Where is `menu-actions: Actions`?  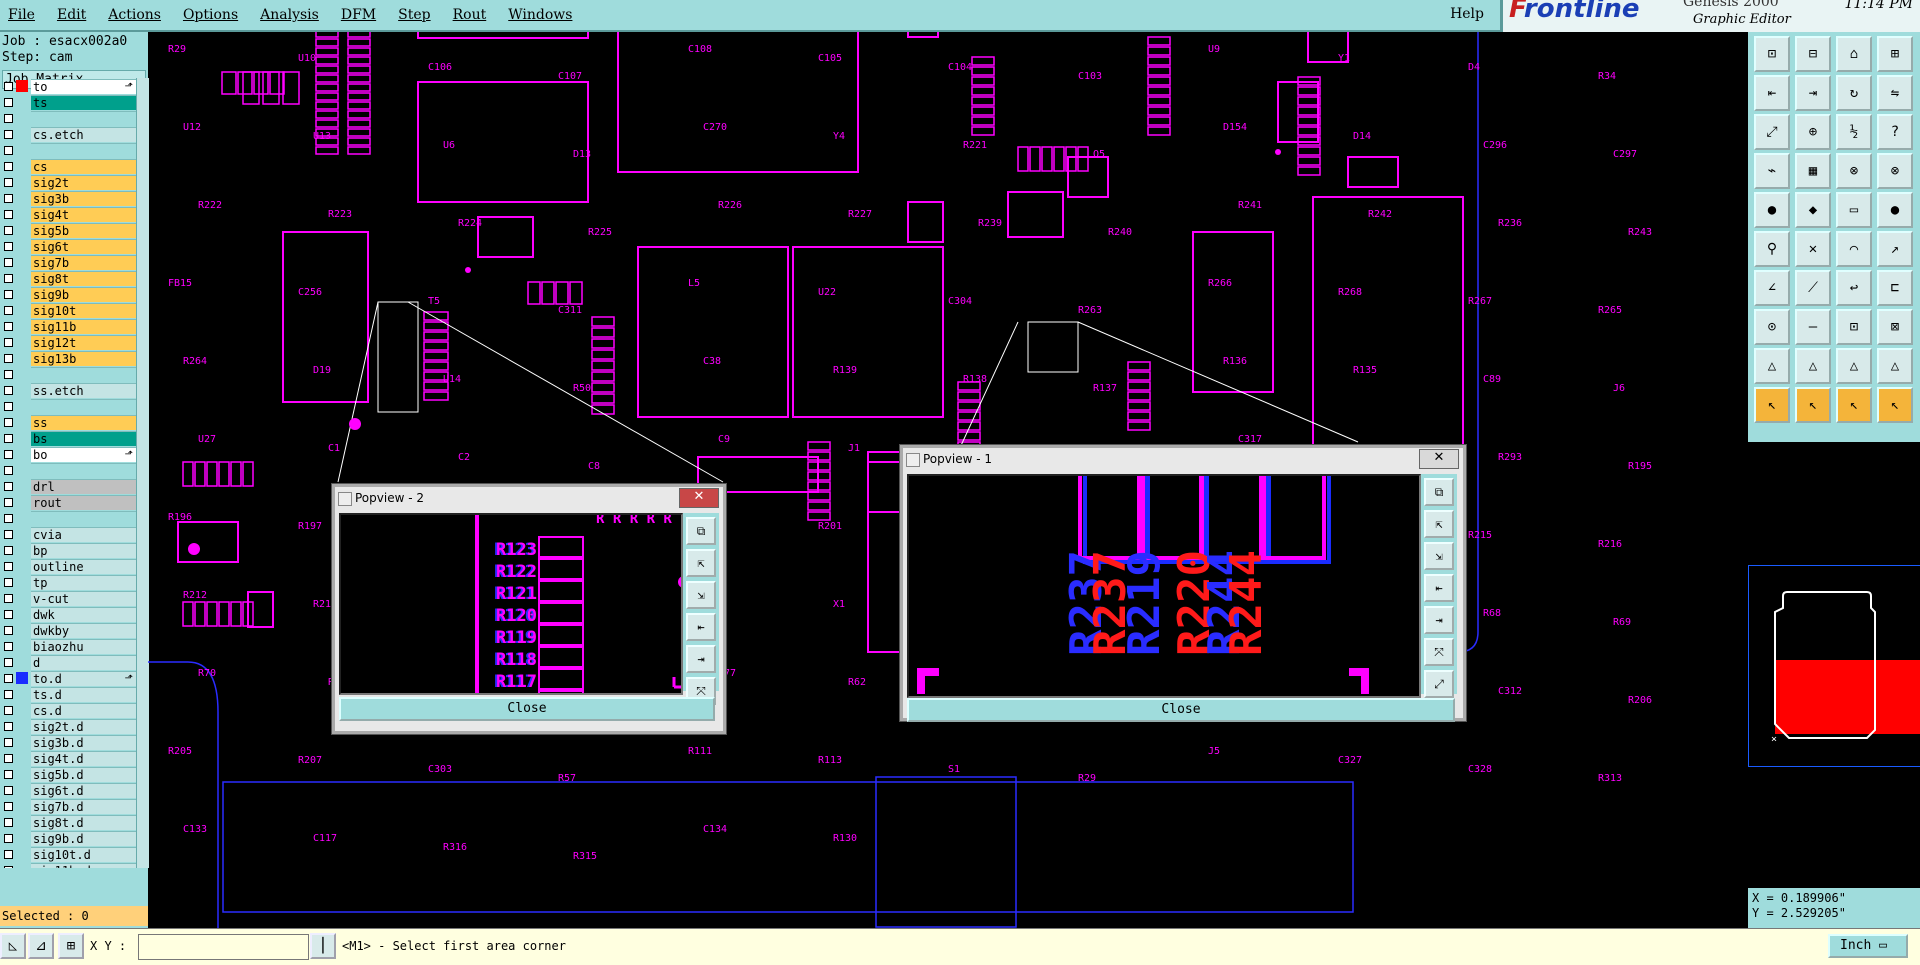 menu-actions: Actions is located at coordinates (134, 15).